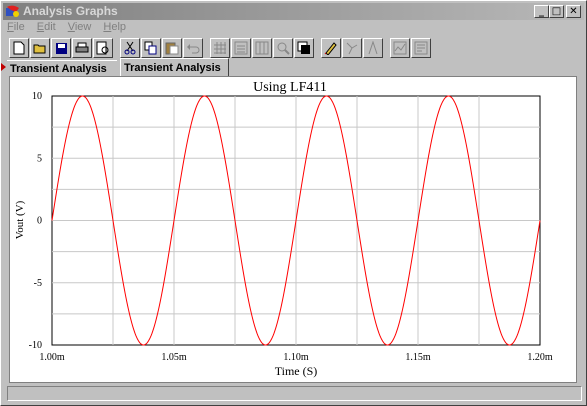 Image resolution: width=587 pixels, height=406 pixels. Describe the element at coordinates (174, 75) in the screenshot. I see `tab-transient-analysis-2: Transient Analysis #2` at that location.